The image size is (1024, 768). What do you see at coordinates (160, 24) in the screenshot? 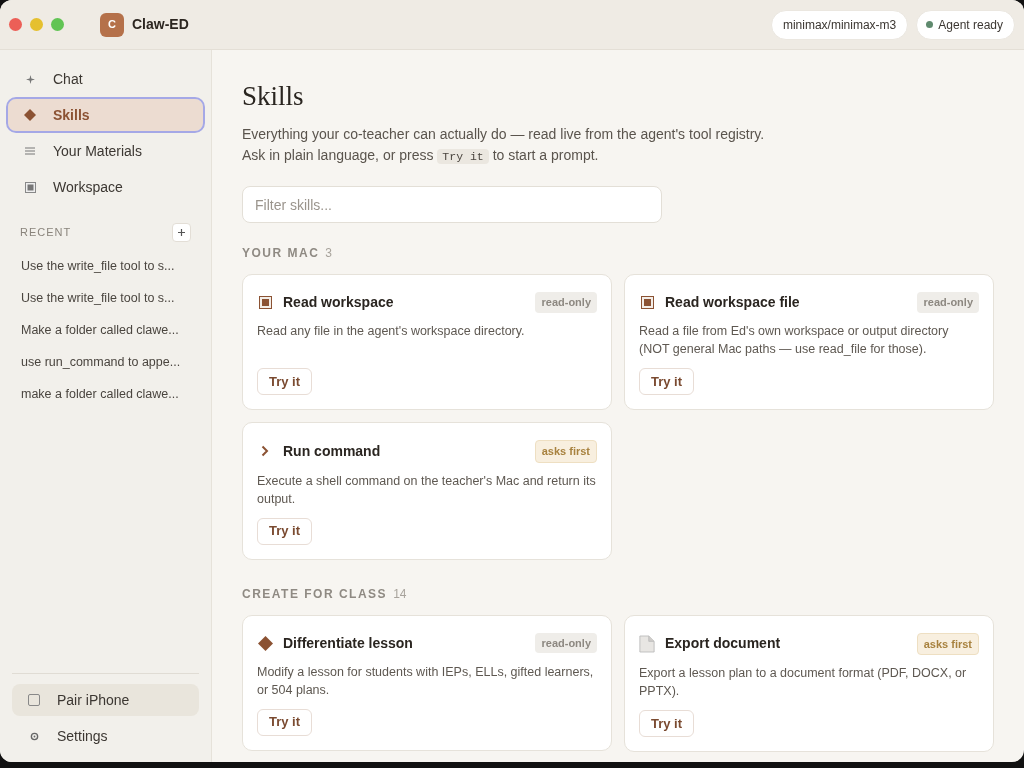
I see `app-title: Claw-ED` at bounding box center [160, 24].